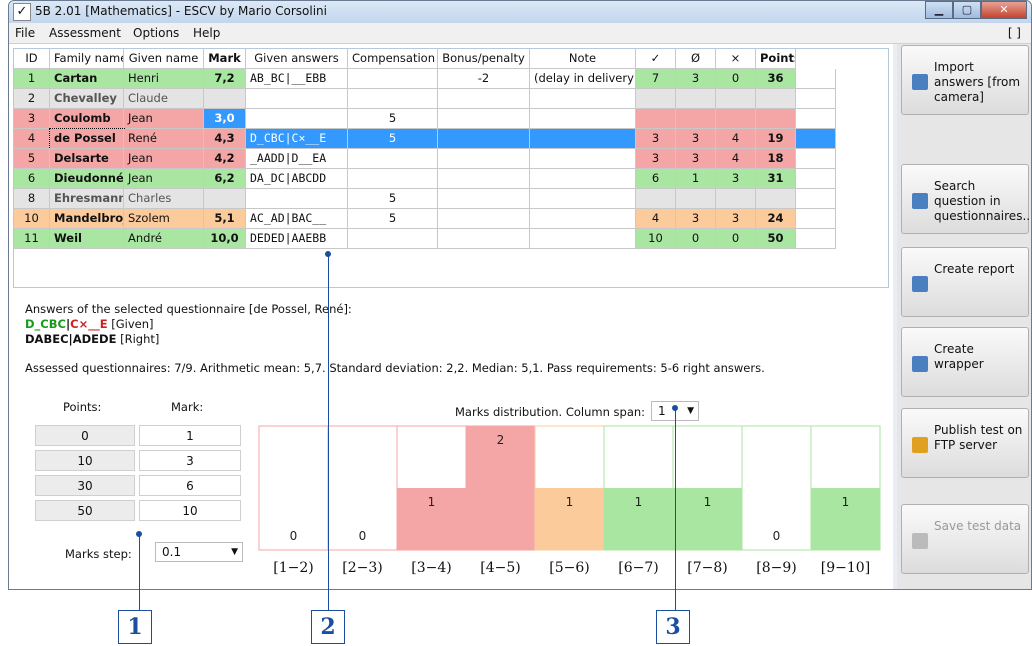 Image resolution: width=1032 pixels, height=646 pixels. I want to click on cell-family-name: Delsarte, so click(87, 159).